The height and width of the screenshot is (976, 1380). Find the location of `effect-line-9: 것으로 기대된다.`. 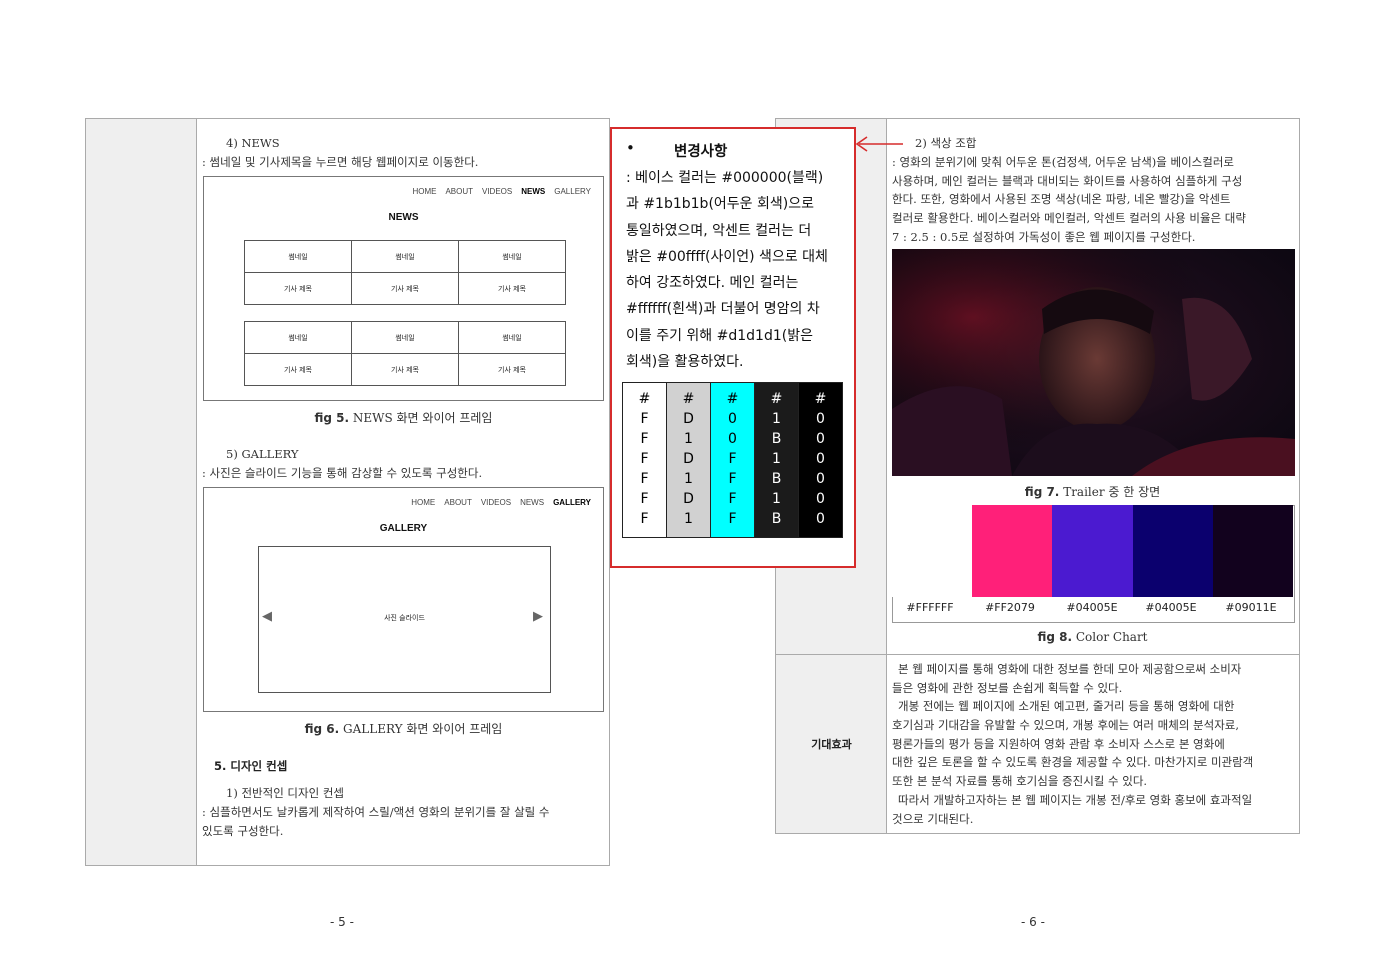

effect-line-9: 것으로 기대된다. is located at coordinates (933, 819).